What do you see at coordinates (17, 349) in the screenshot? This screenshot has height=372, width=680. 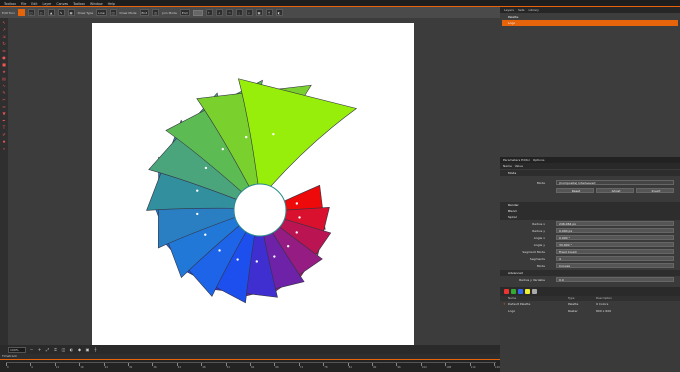 I see `zoom-field: 100%` at bounding box center [17, 349].